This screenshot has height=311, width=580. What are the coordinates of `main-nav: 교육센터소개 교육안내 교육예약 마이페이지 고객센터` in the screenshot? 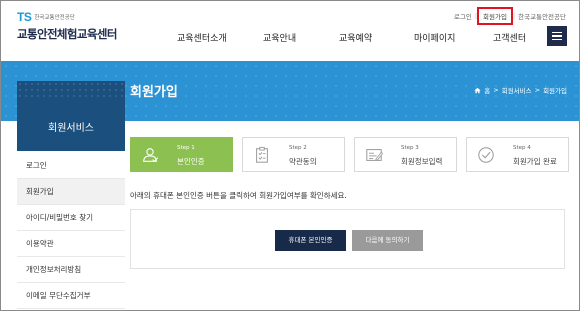 It's located at (351, 37).